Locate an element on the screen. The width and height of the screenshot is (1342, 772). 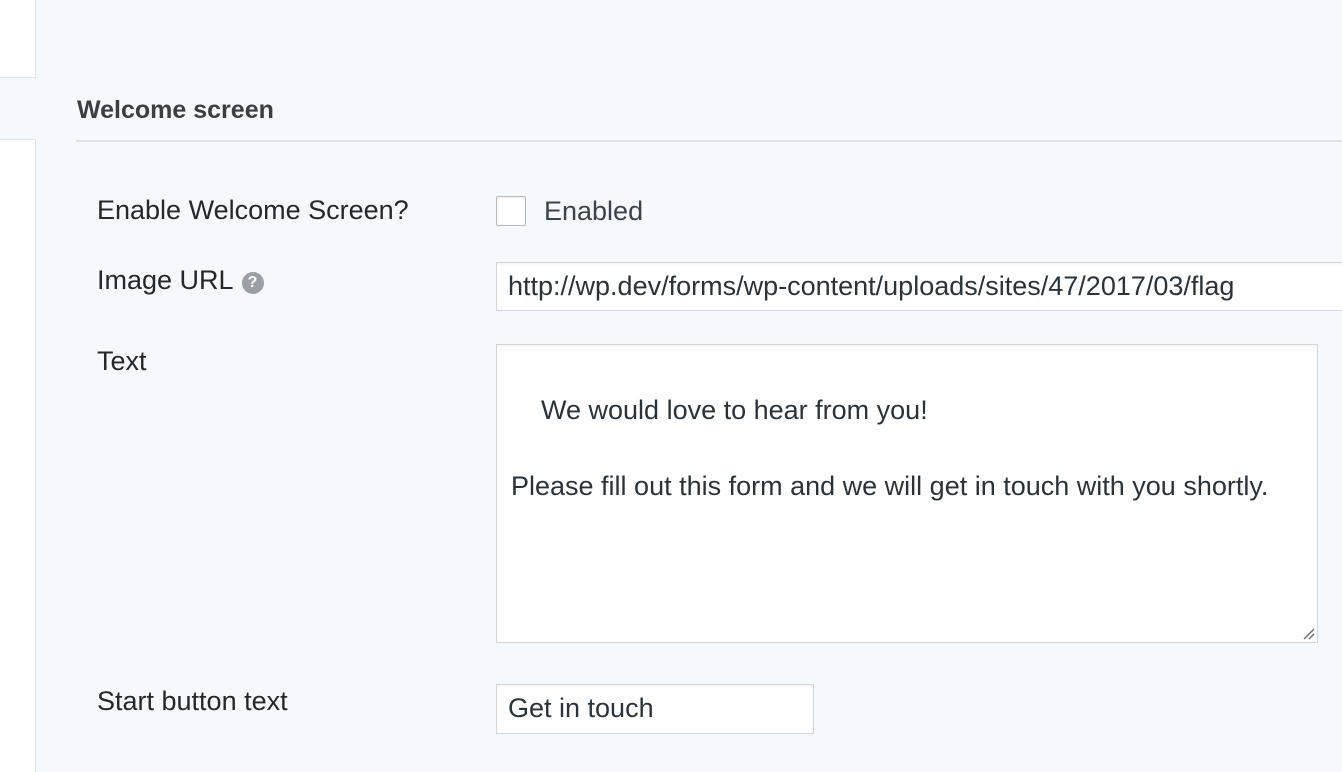
sidebar-panel-top is located at coordinates (18, 39).